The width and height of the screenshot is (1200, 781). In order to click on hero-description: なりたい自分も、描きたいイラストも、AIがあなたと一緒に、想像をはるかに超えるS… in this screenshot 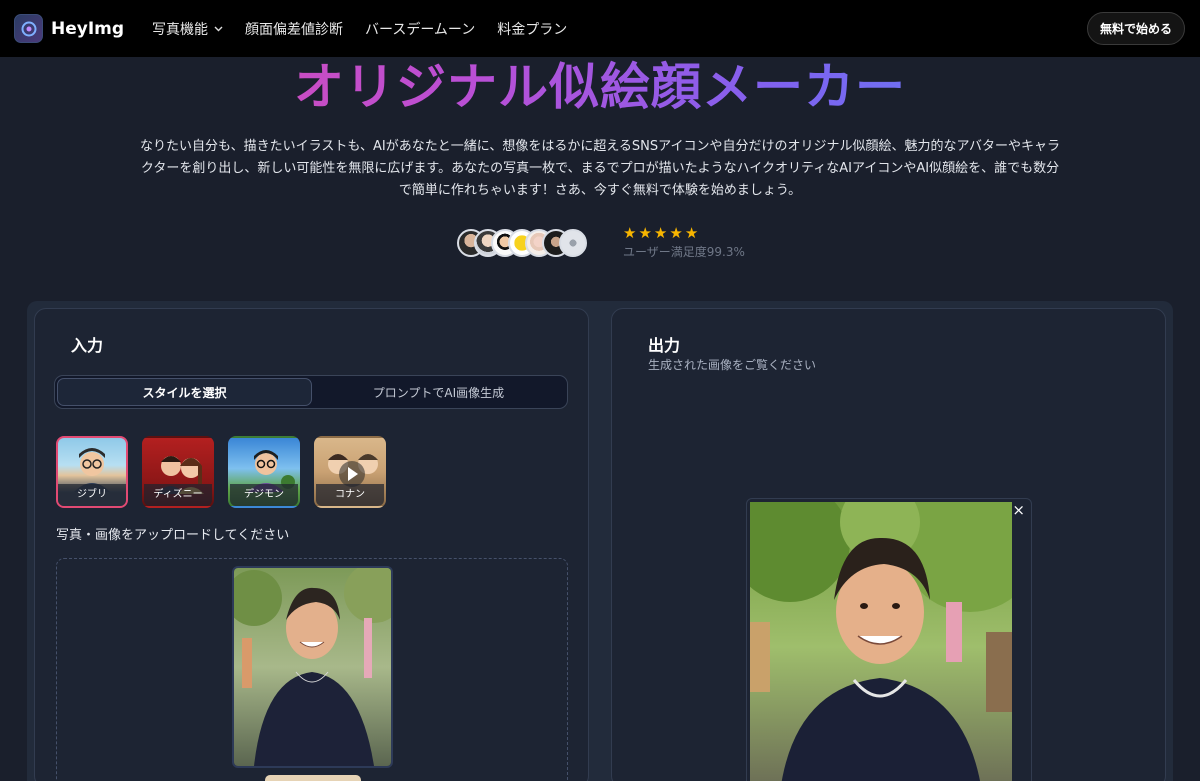, I will do `click(600, 168)`.